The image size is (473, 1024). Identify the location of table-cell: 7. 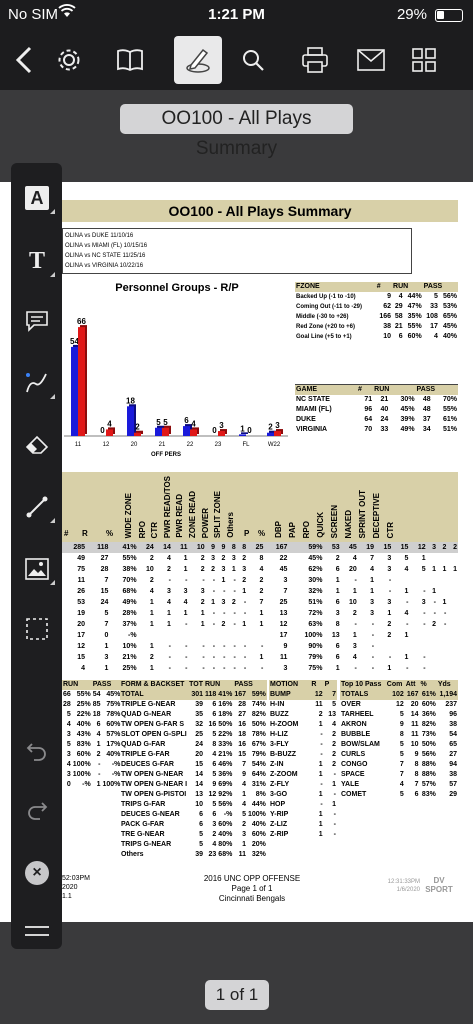
(244, 764).